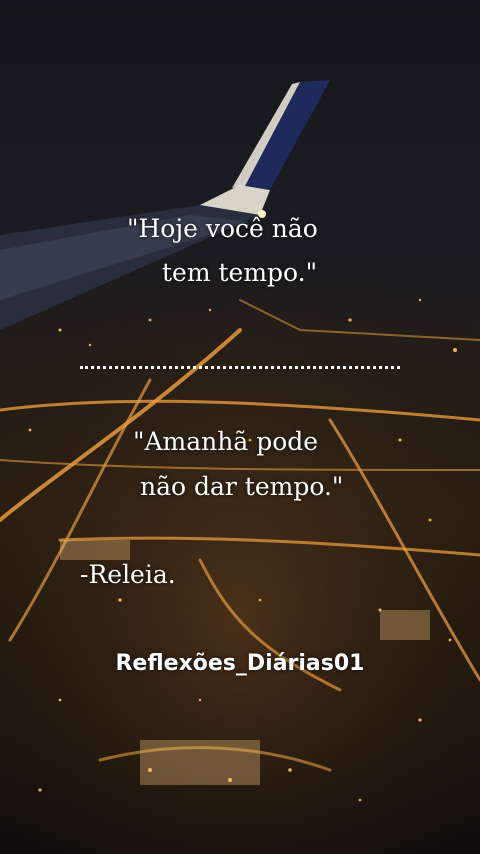  What do you see at coordinates (128, 574) in the screenshot?
I see `quote-author: -Releia.` at bounding box center [128, 574].